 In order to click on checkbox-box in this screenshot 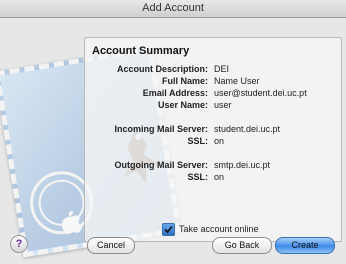, I will do `click(168, 229)`.